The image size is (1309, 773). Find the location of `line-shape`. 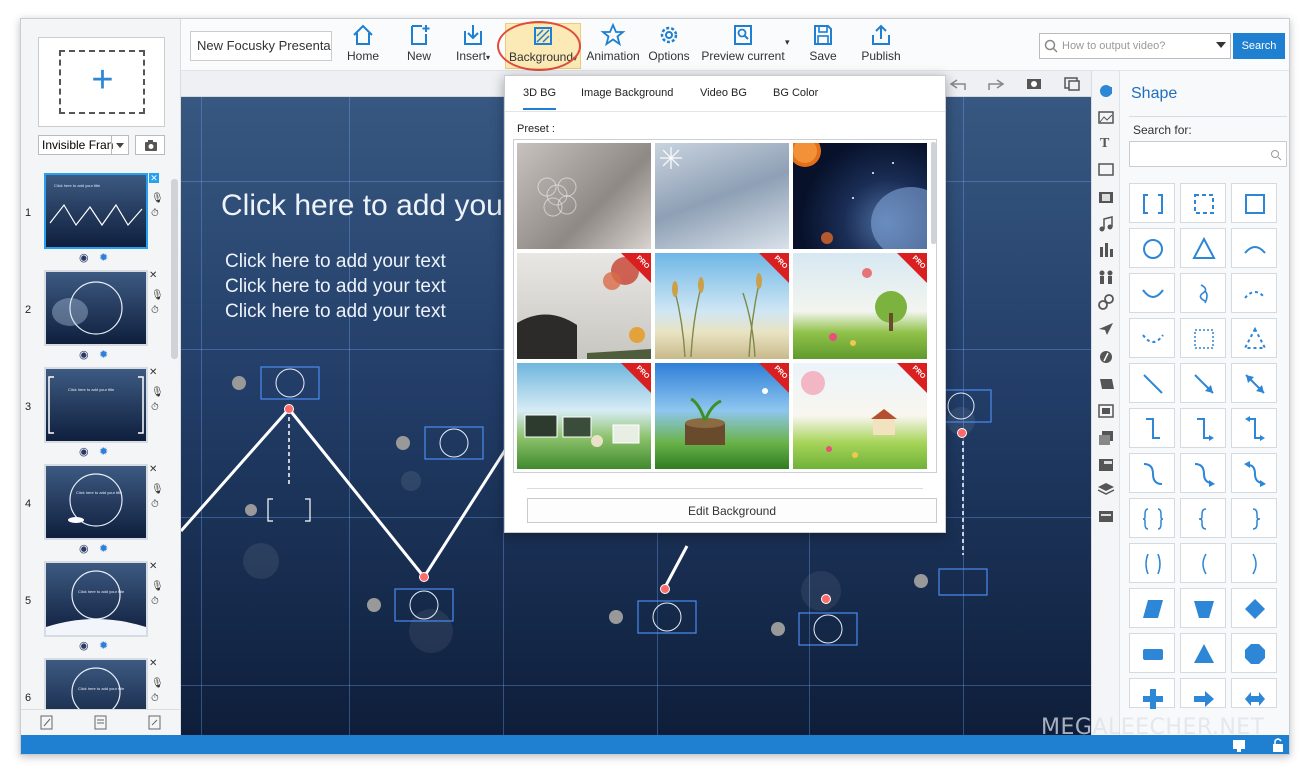

line-shape is located at coordinates (1152, 383).